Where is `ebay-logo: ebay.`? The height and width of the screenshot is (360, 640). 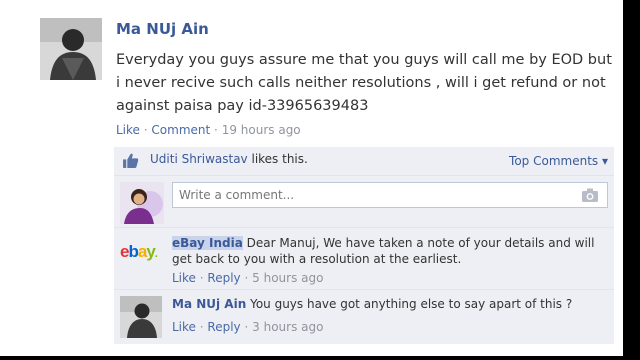 ebay-logo: ebay. is located at coordinates (142, 252).